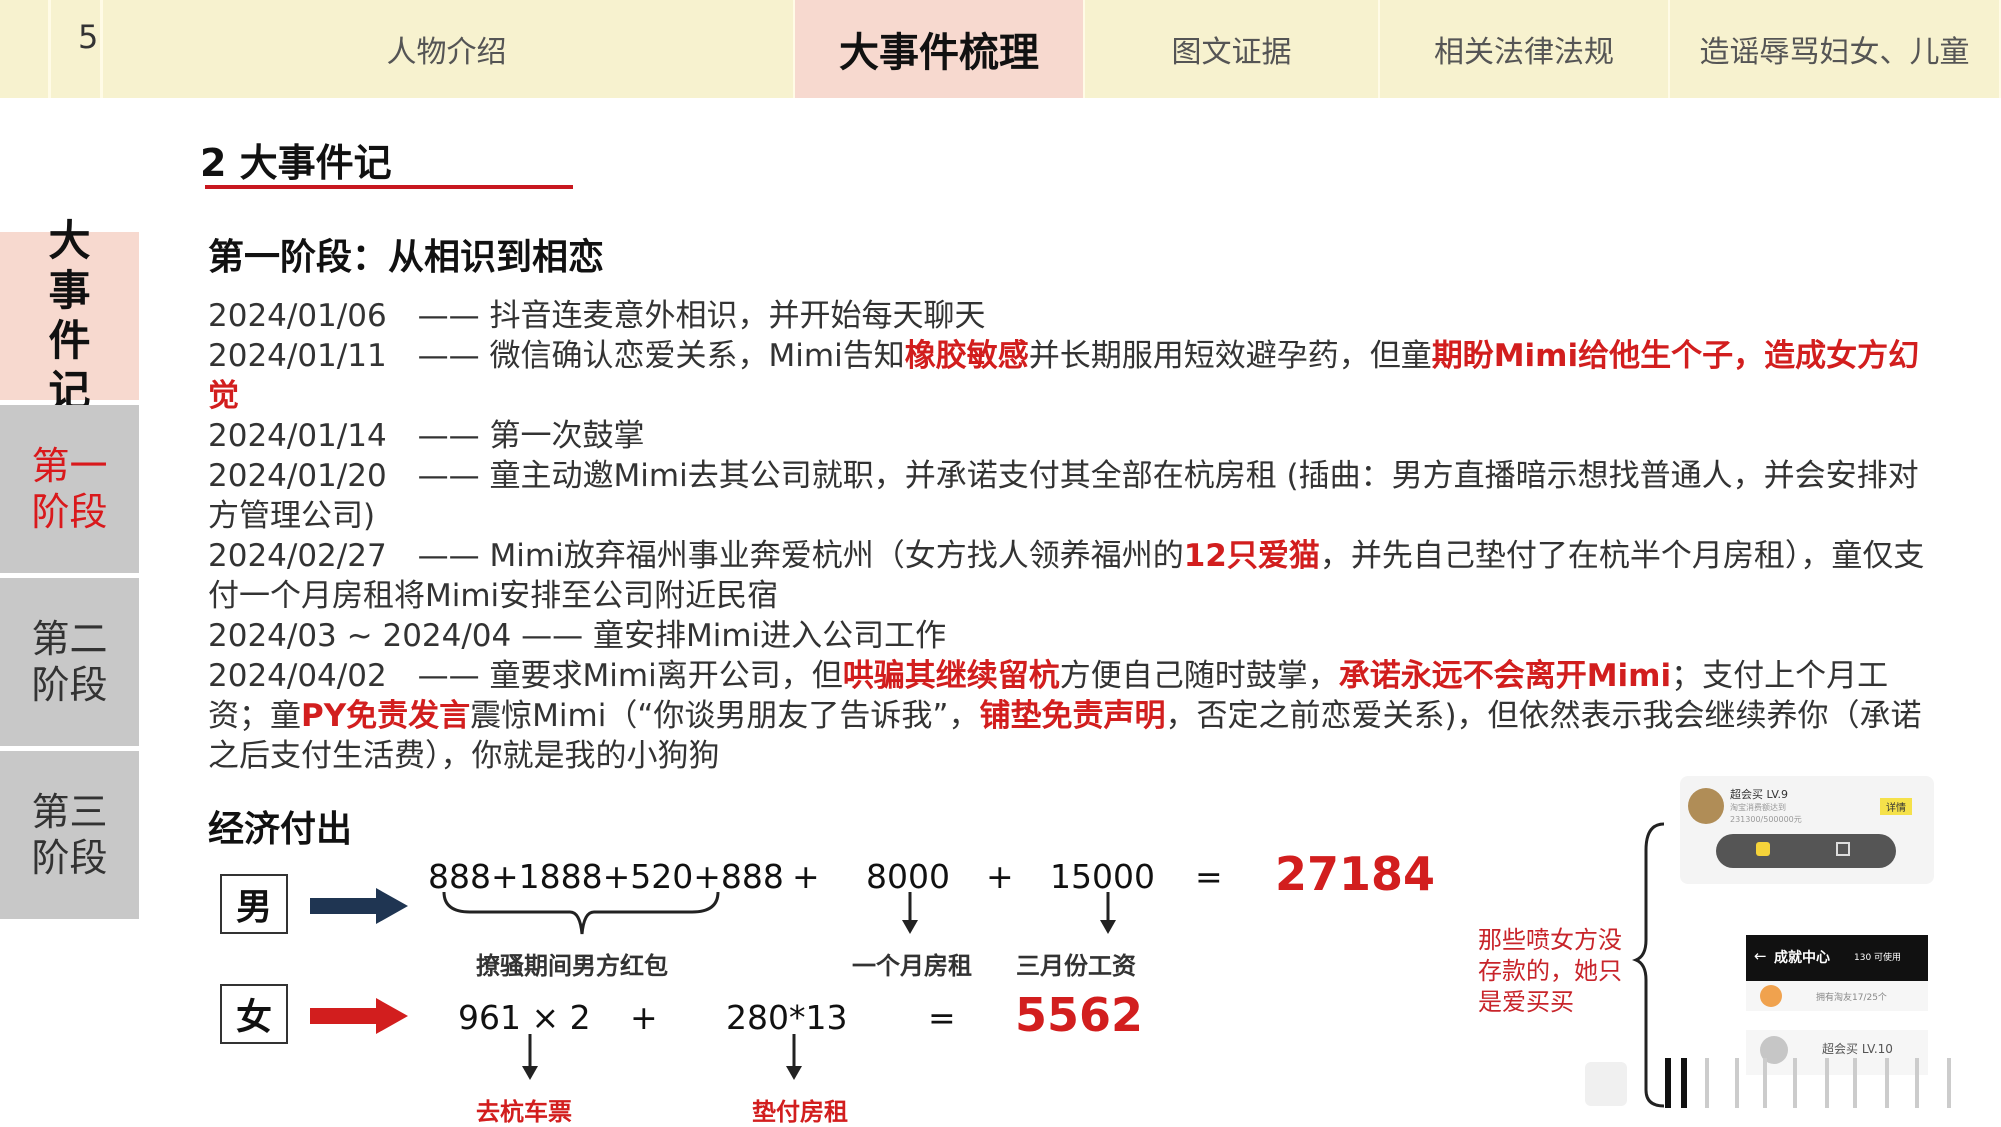  I want to click on entry-text: 震惊Mimi（“你谈男朋友了告诉我”，, so click(725, 716).